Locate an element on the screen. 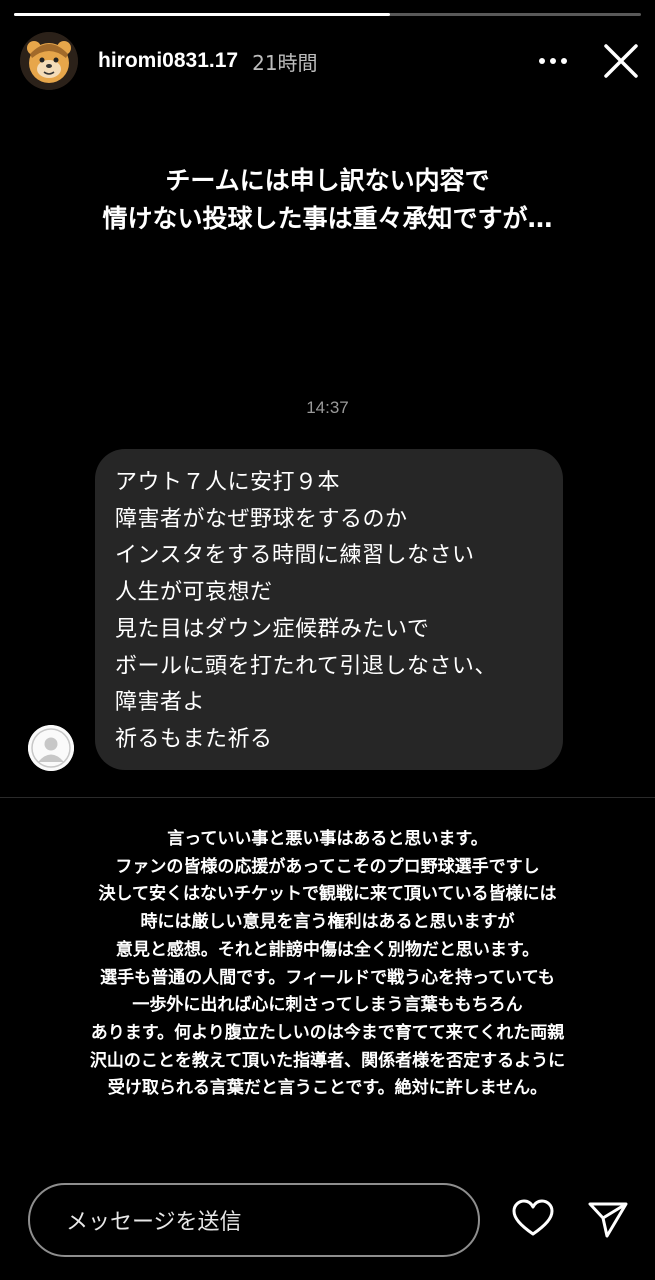  statement-line: 決して安くはないチケットで観戦に来て頂いている皆様には is located at coordinates (327, 894).